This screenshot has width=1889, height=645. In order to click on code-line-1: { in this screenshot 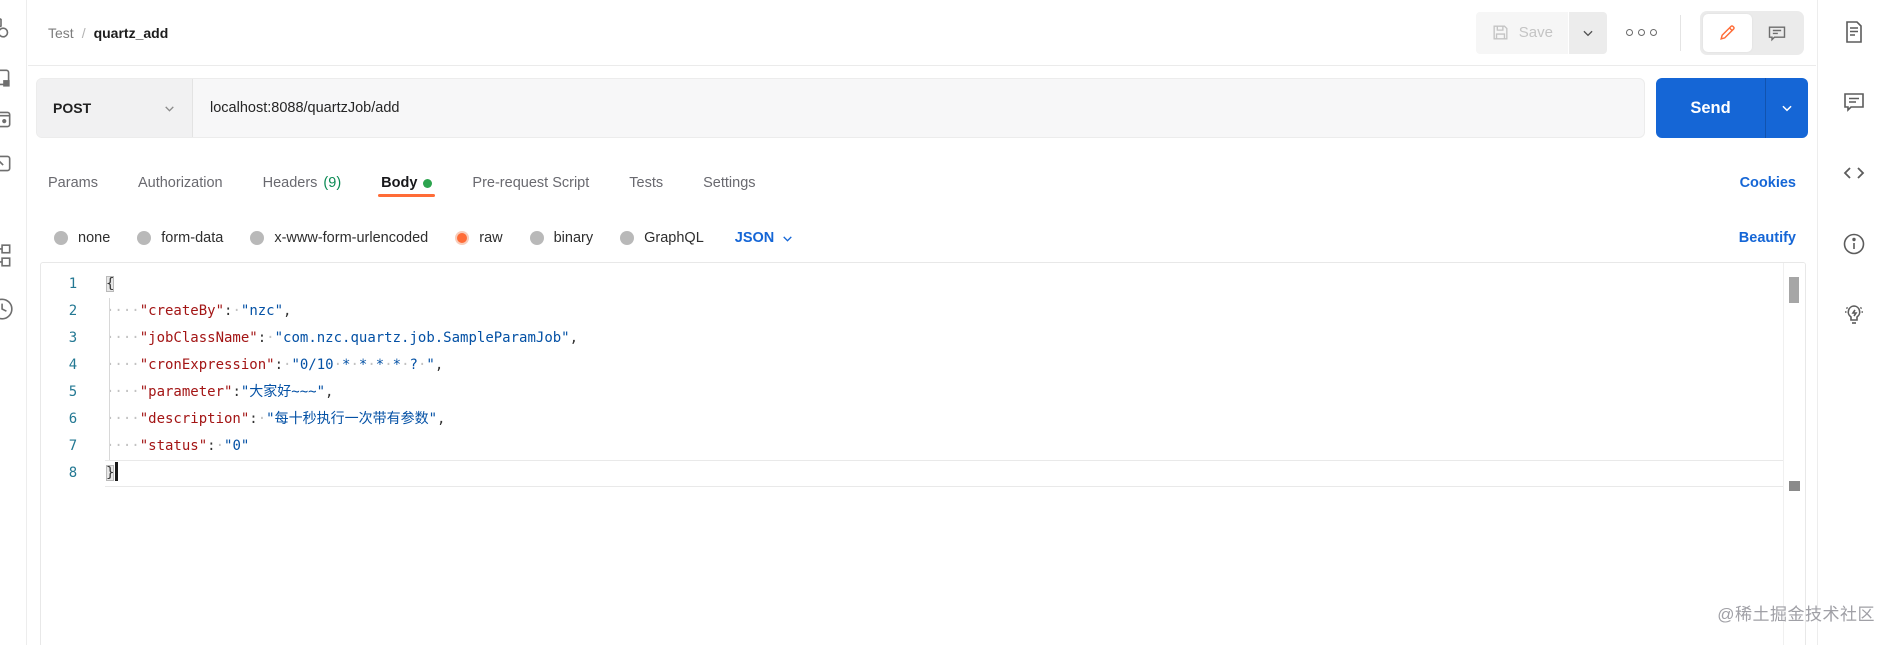, I will do `click(955, 284)`.